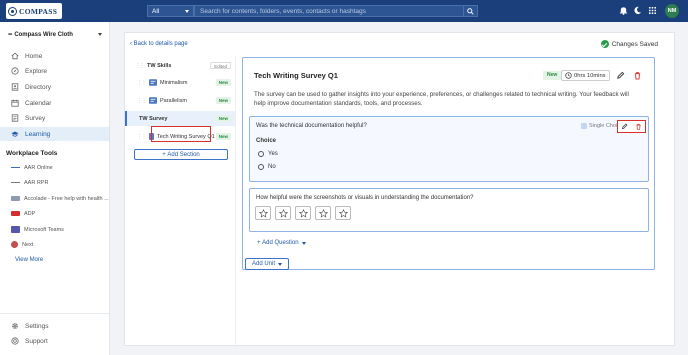  What do you see at coordinates (15, 103) in the screenshot?
I see `calendar-icon` at bounding box center [15, 103].